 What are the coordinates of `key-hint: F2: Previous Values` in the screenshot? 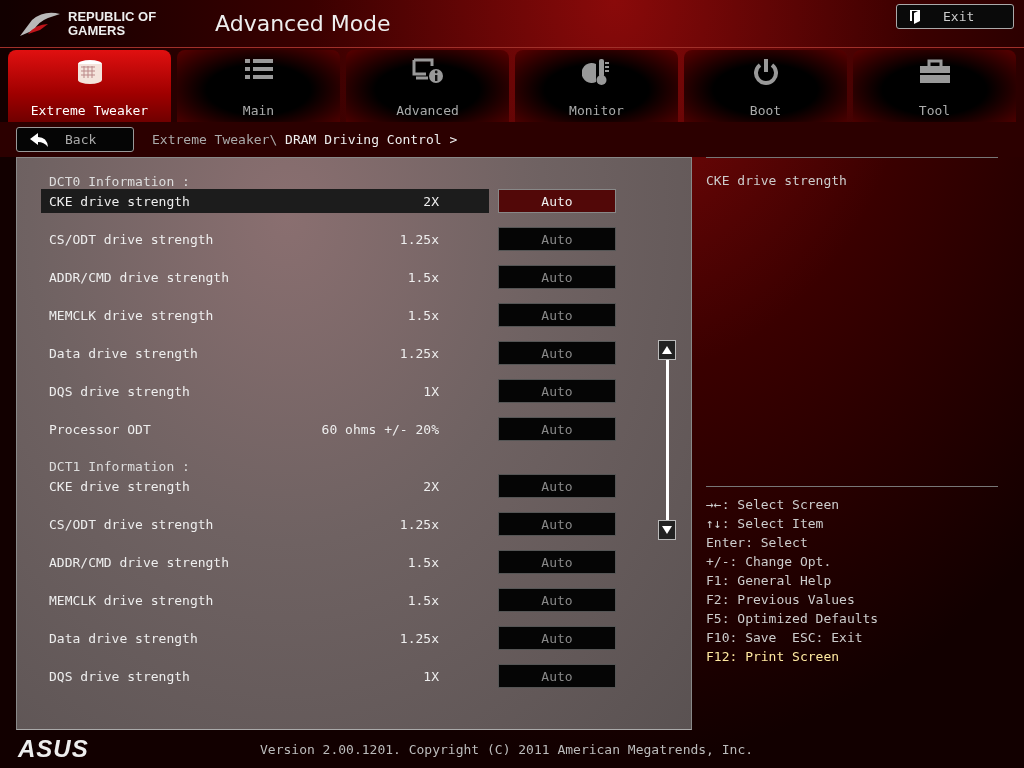 It's located at (781, 600).